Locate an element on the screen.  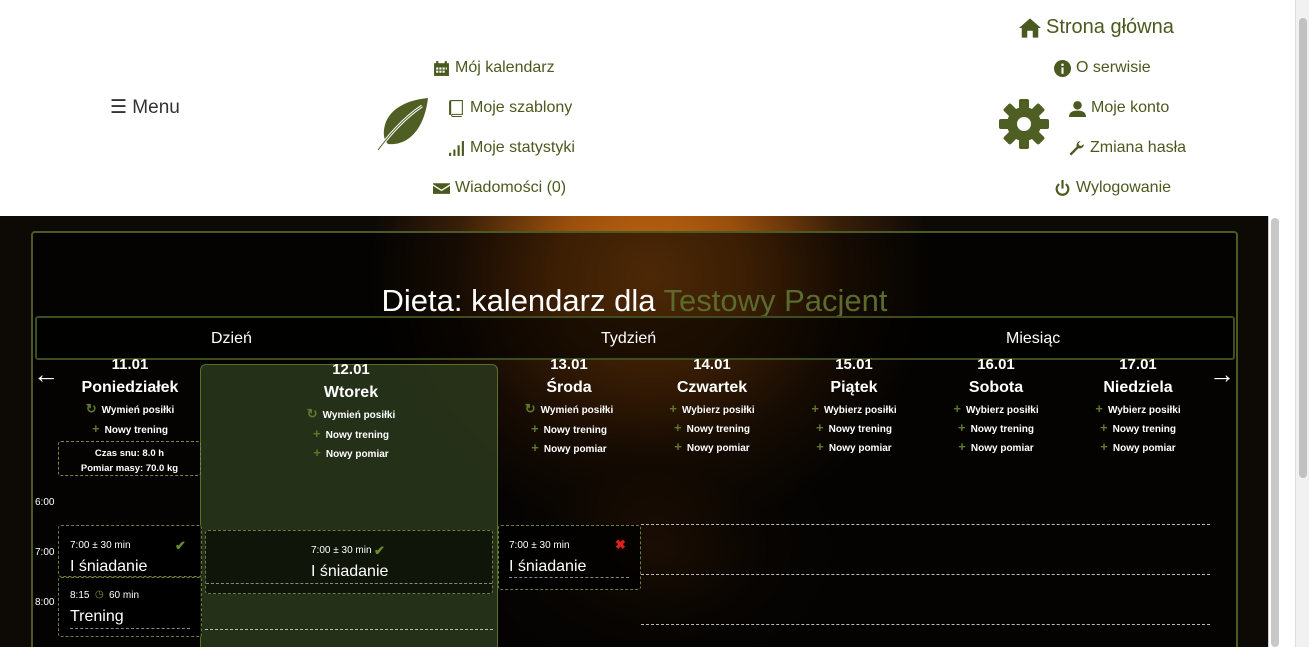
home-icon is located at coordinates (1030, 28).